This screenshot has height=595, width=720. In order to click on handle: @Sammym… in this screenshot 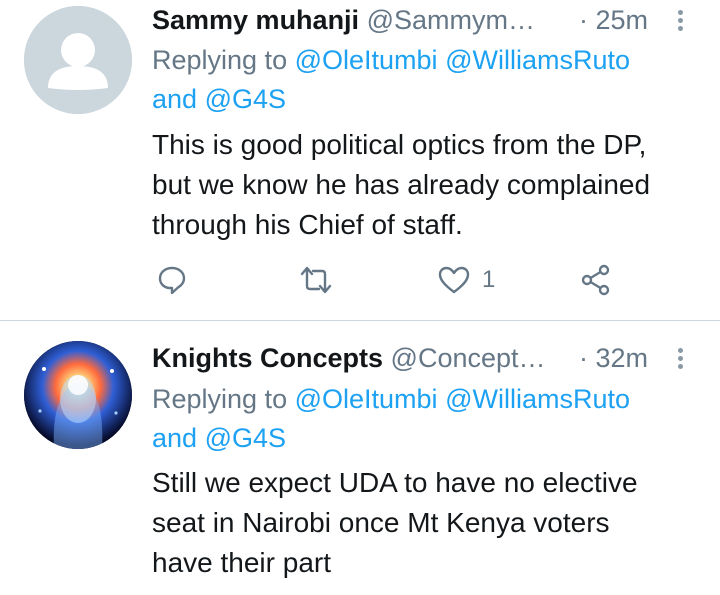, I will do `click(451, 20)`.